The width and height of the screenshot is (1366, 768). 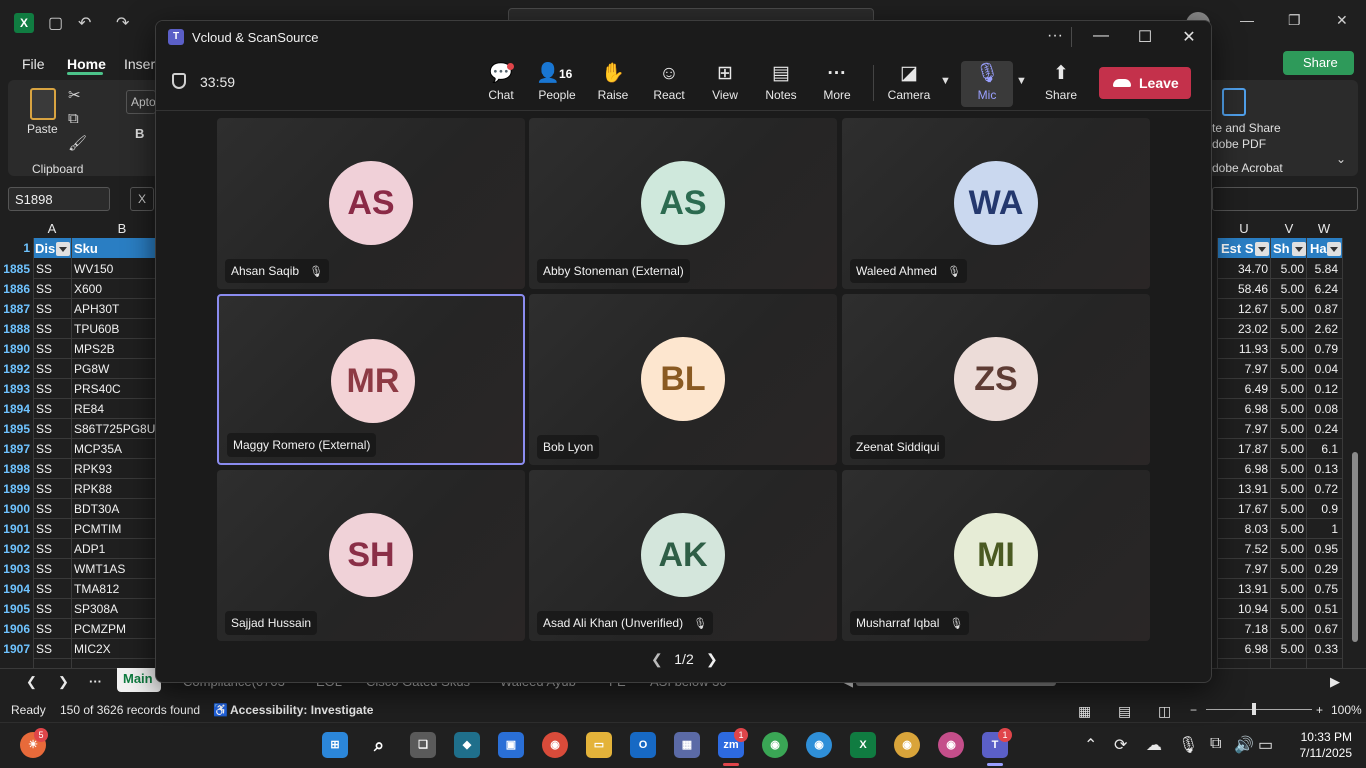 I want to click on table-cell: 12.67, so click(x=1243, y=309).